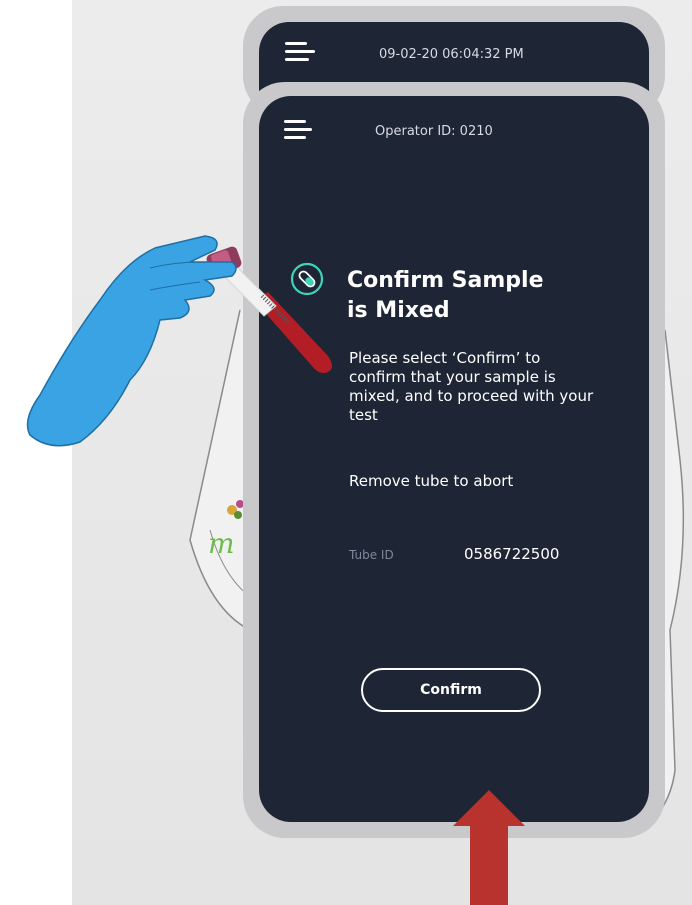 This screenshot has width=692, height=905. What do you see at coordinates (131, 341) in the screenshot?
I see `gloved-hand-illustration` at bounding box center [131, 341].